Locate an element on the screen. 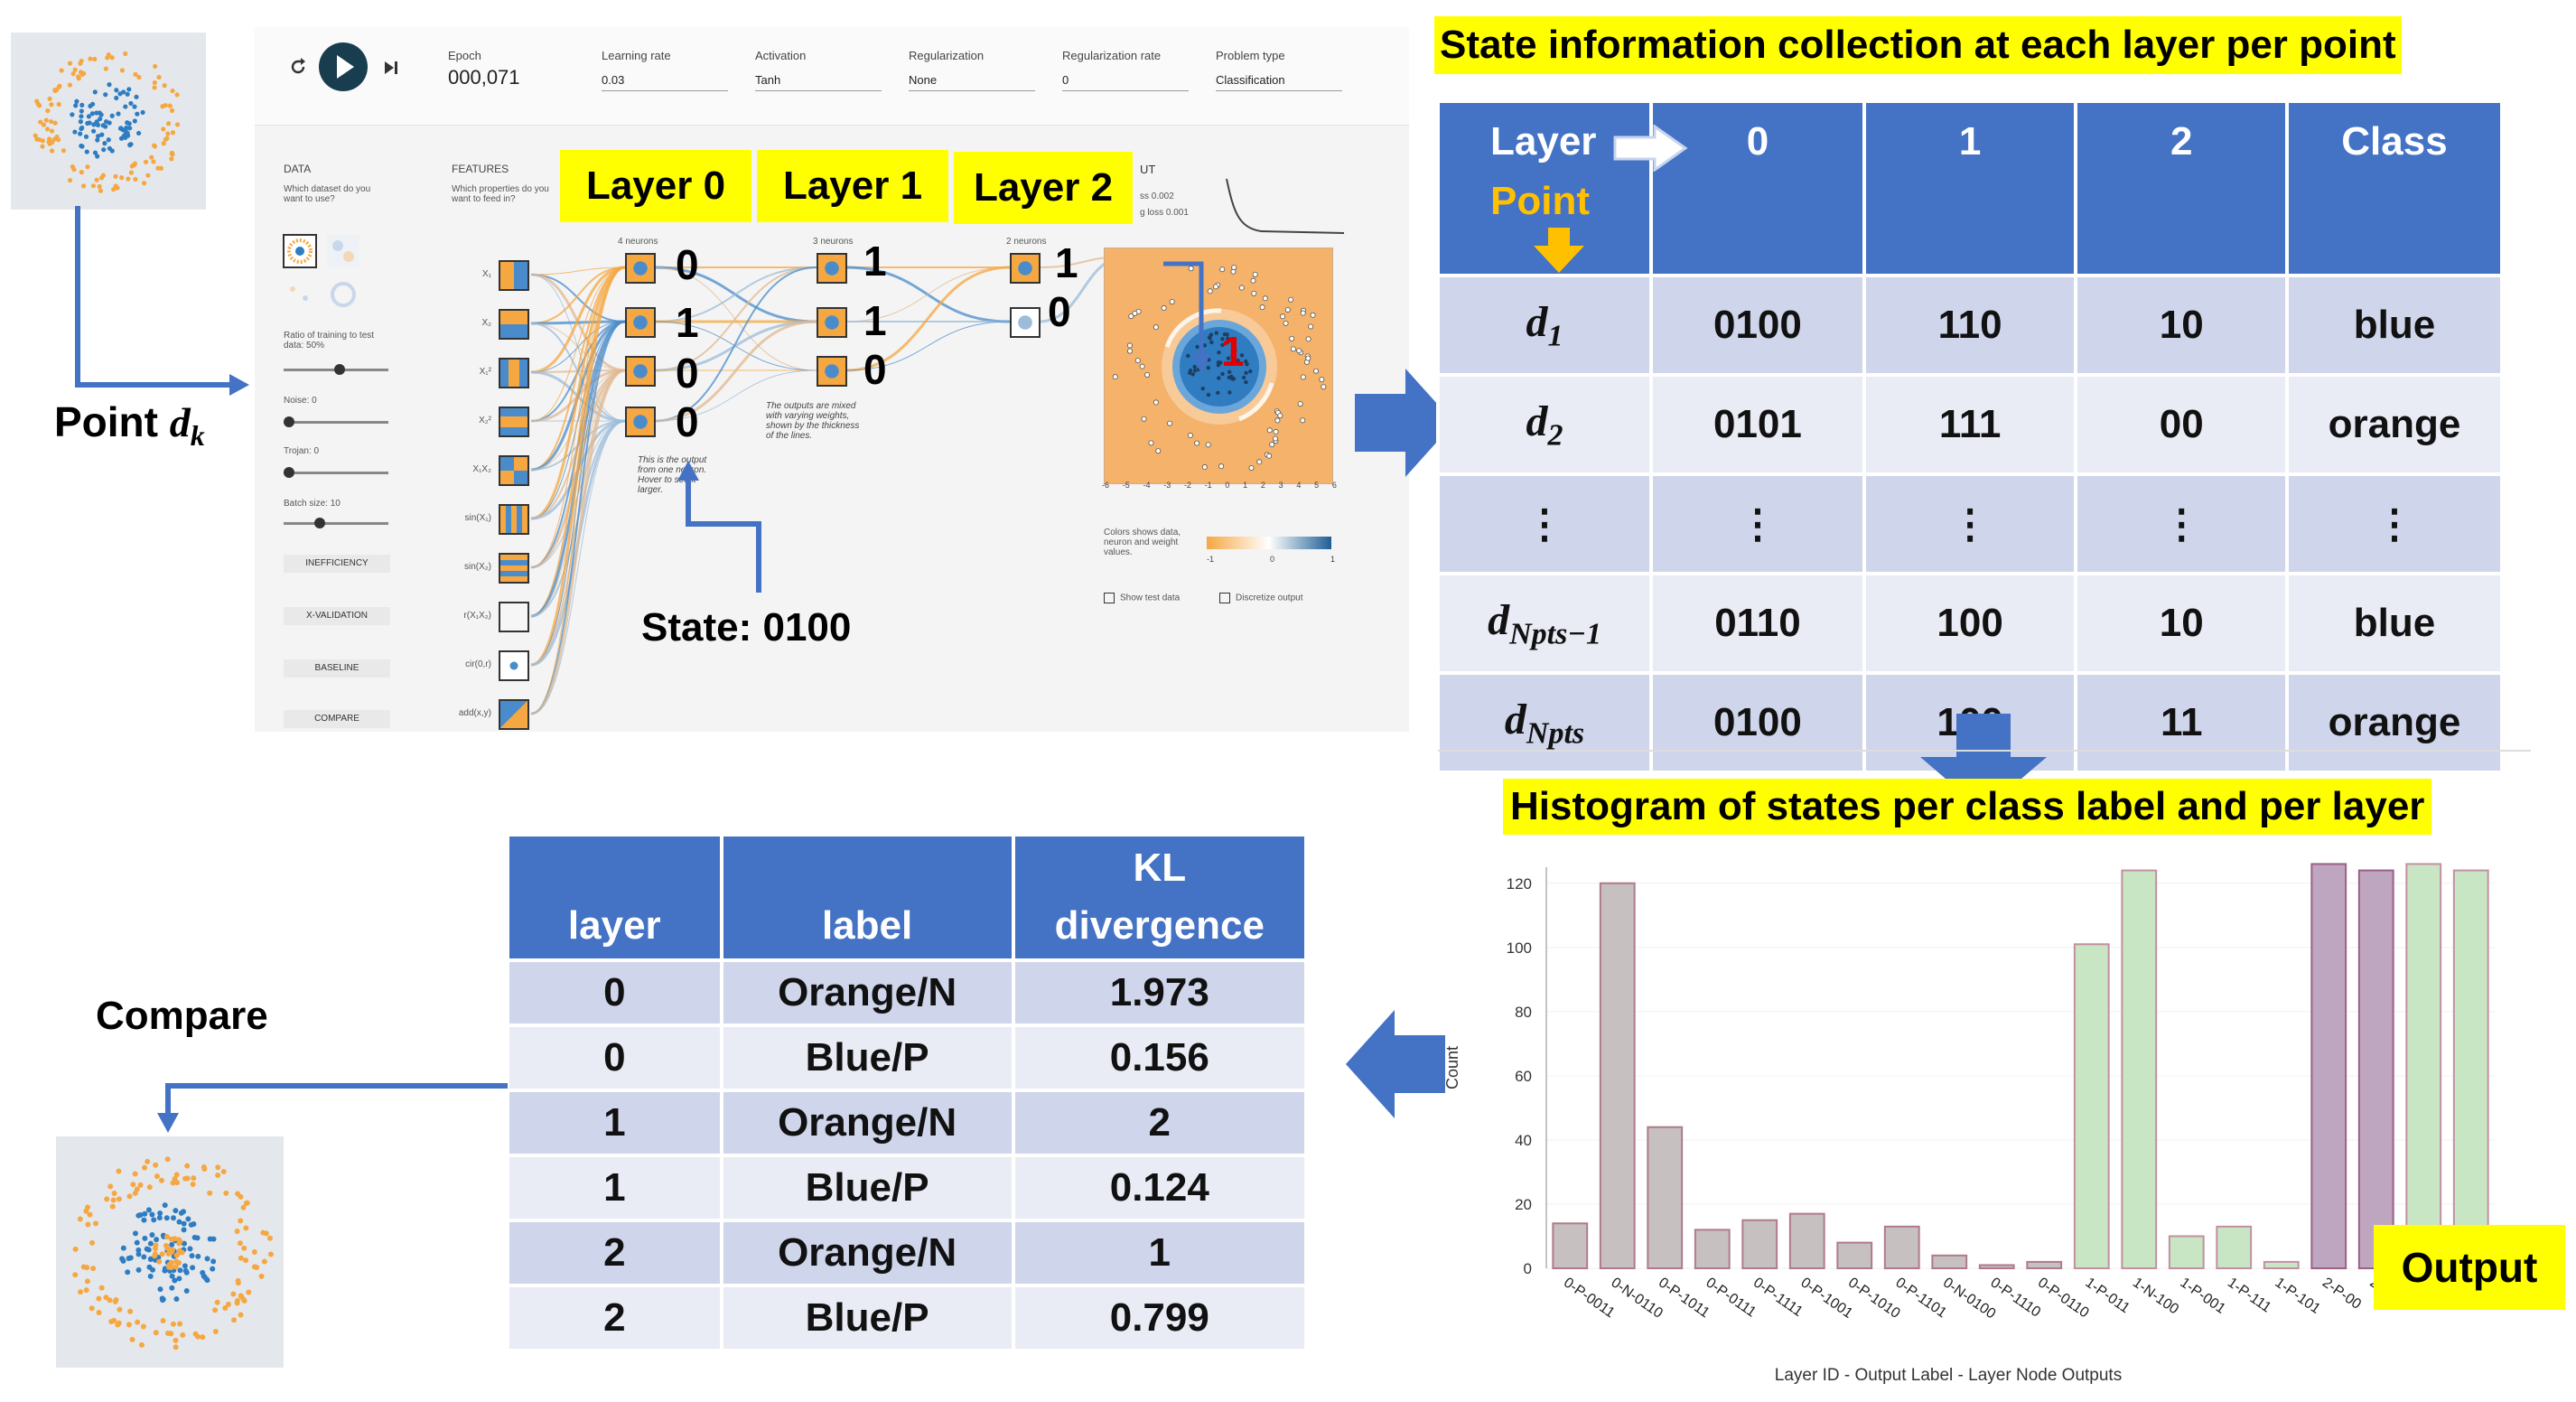  point-name: d1 is located at coordinates (1544, 326).